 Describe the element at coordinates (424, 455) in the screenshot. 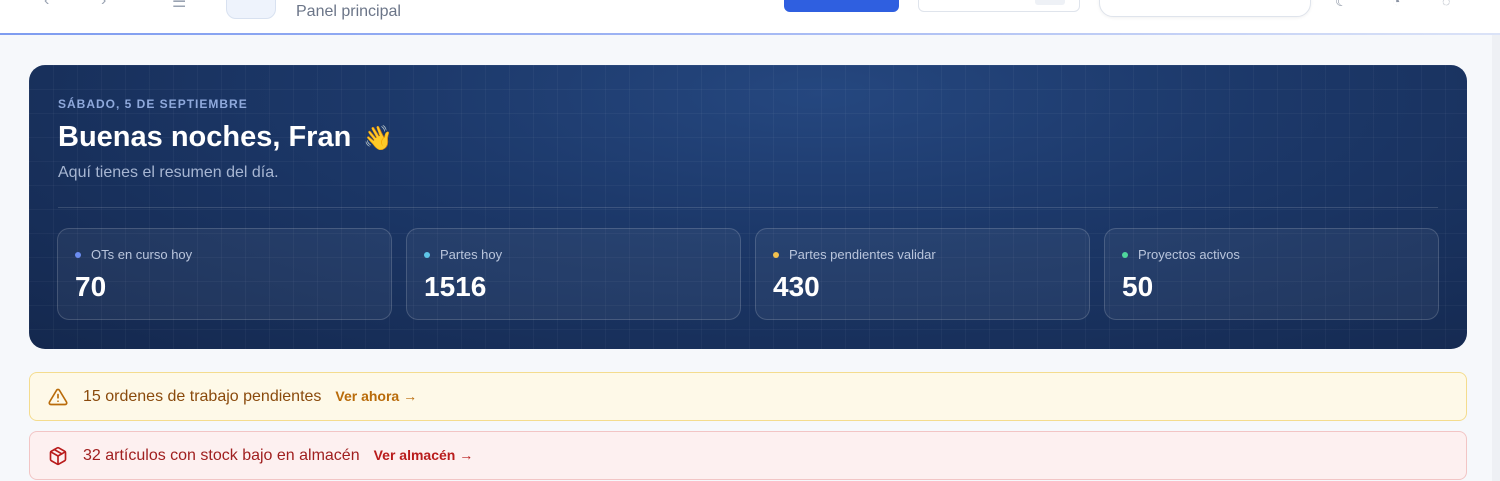

I see `view-warehouse-link: Ver almacén →` at that location.